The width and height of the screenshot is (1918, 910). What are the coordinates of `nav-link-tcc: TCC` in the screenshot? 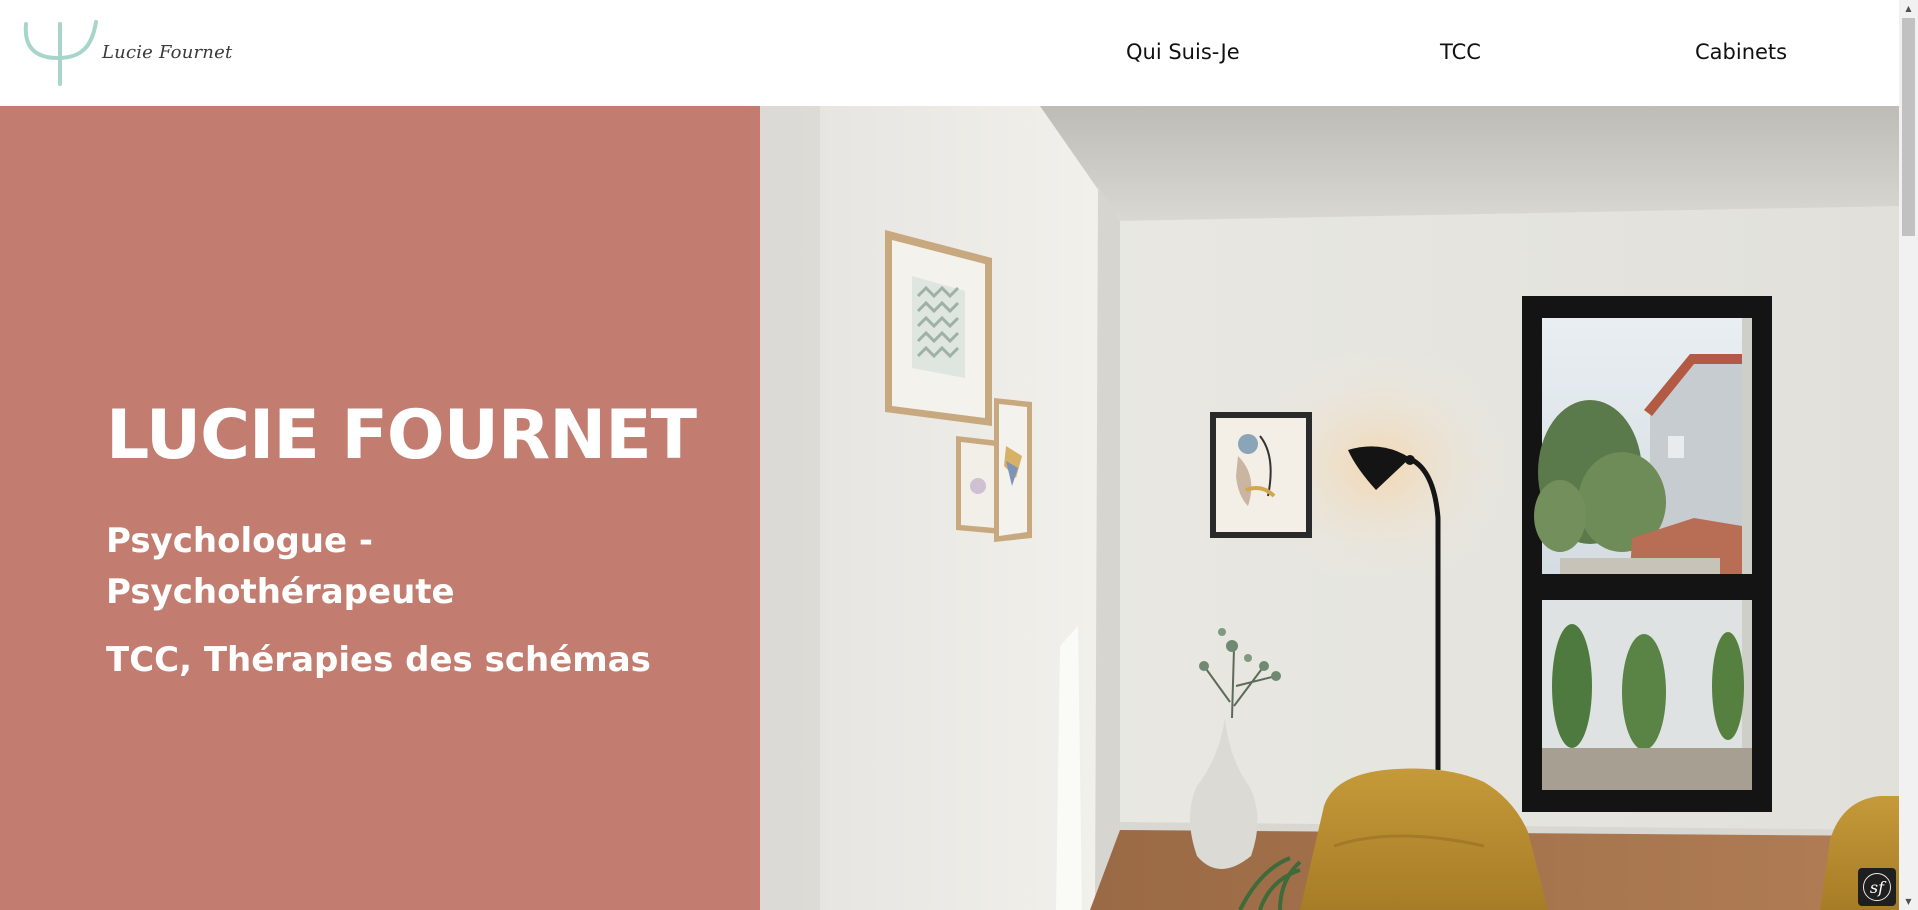 It's located at (1460, 52).